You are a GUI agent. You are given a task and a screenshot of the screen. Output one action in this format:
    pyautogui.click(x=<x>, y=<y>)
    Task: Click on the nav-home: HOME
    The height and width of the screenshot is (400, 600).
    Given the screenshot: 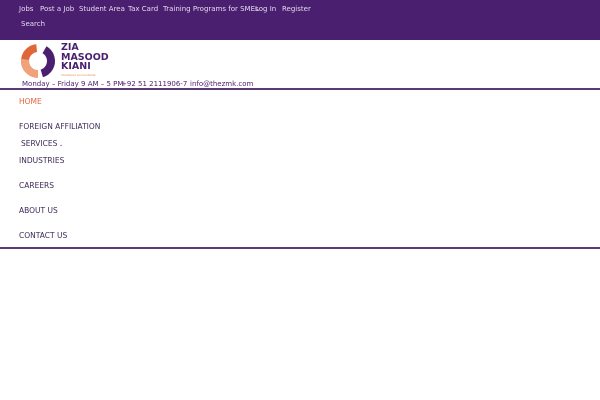 What is the action you would take?
    pyautogui.click(x=30, y=101)
    